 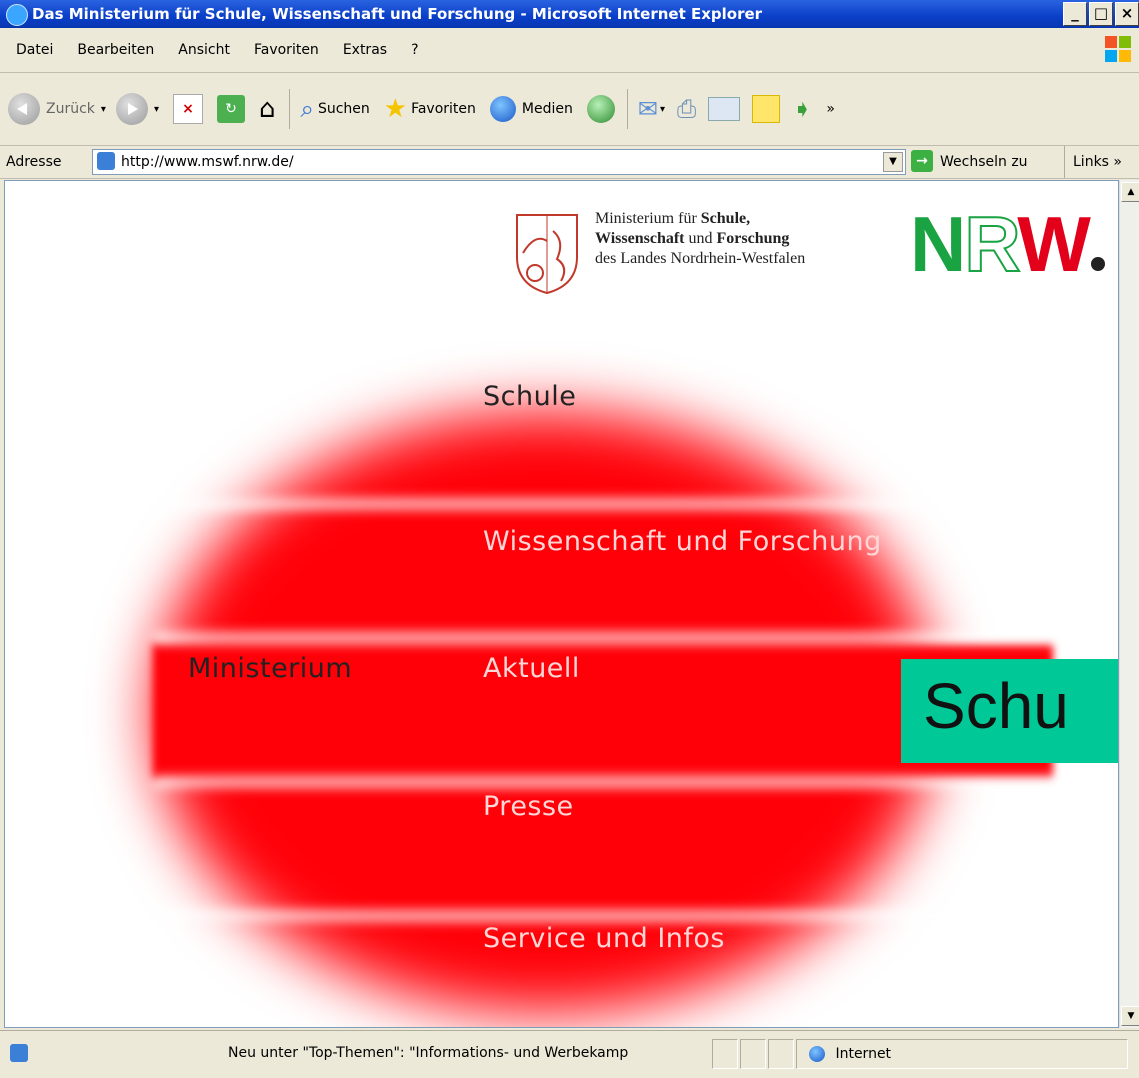 I want to click on mail-icon: ✉, so click(x=648, y=109).